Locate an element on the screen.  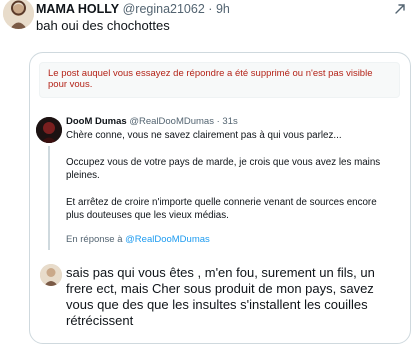
author-name: MAMA HOLLY is located at coordinates (77, 9).